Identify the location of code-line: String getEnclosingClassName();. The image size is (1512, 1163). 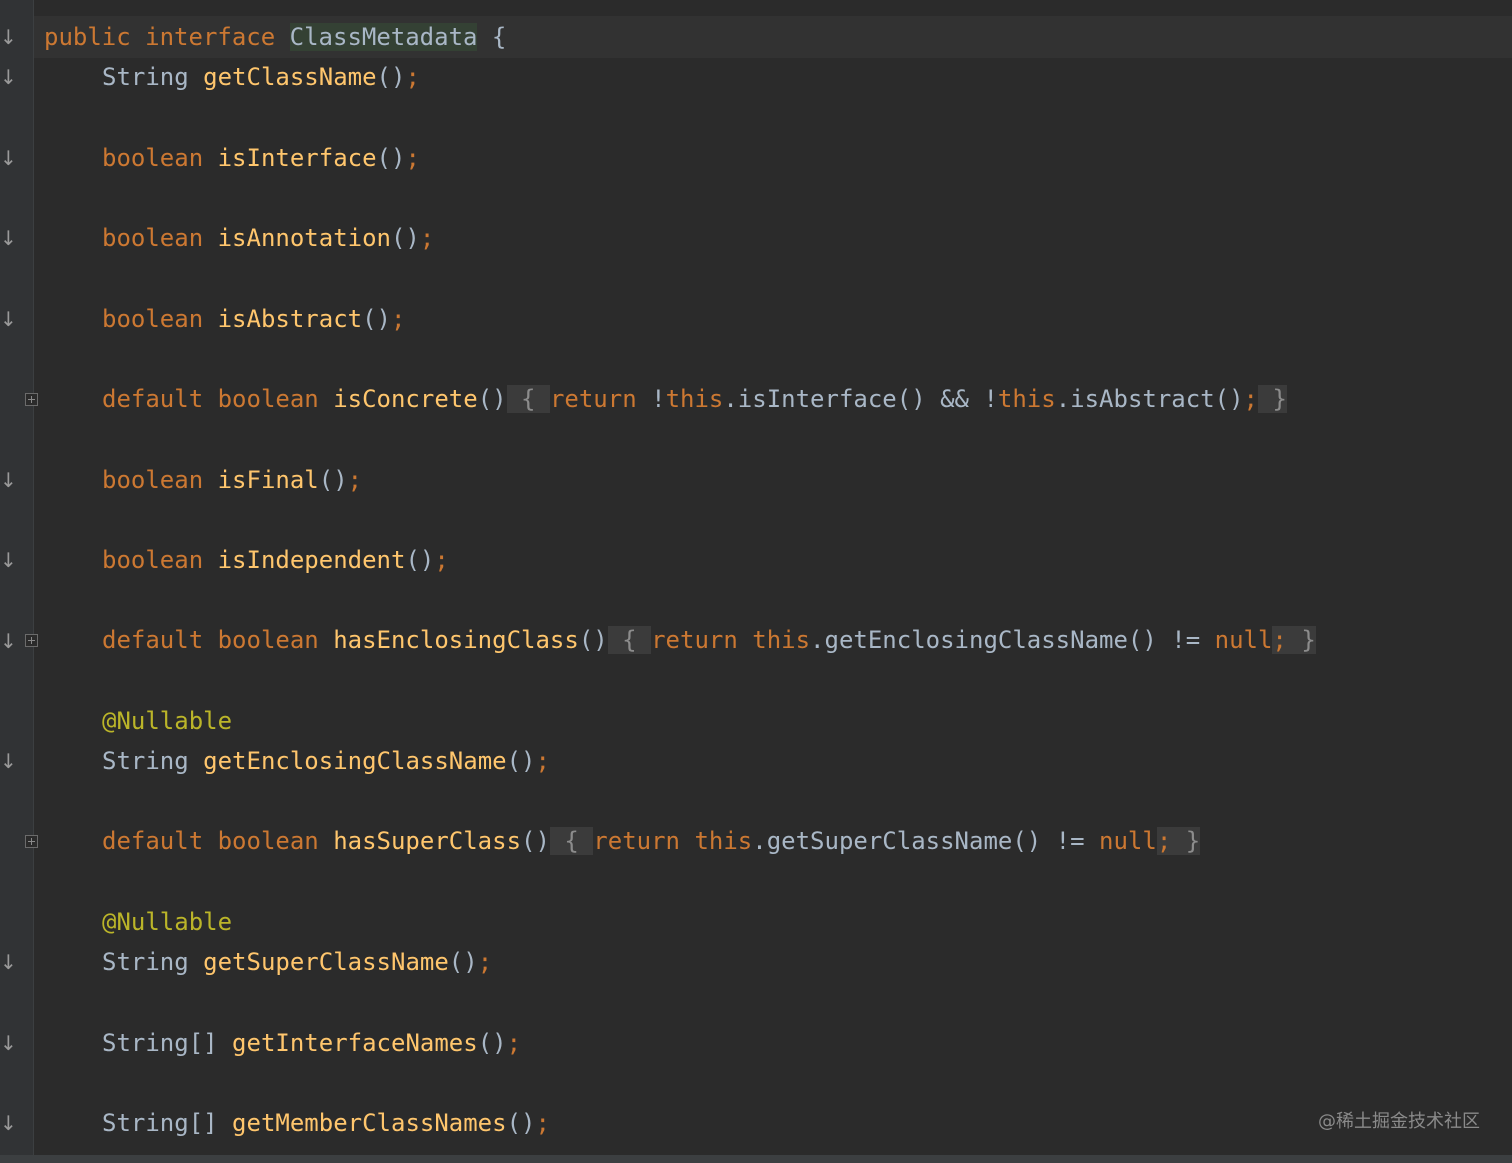
(297, 761).